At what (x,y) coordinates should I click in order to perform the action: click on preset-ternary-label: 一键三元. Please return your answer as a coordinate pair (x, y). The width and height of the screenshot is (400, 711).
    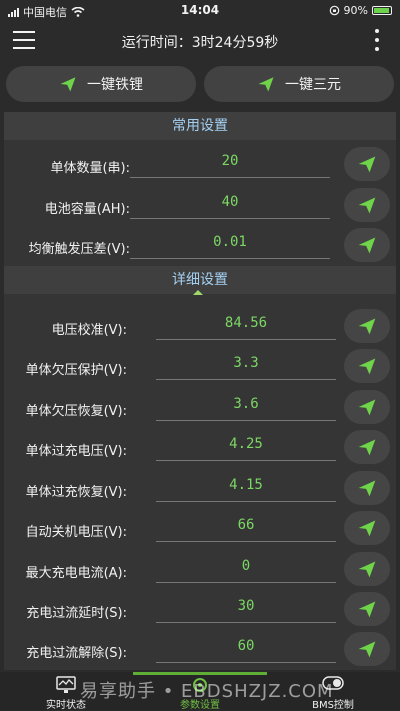
    Looking at the image, I should click on (313, 85).